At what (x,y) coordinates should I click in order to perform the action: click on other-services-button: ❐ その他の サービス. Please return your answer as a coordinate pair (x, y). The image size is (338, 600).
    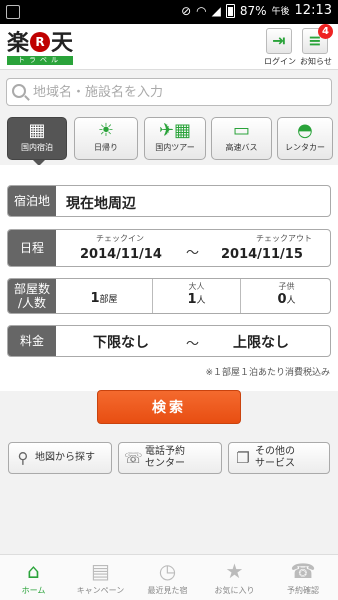
    Looking at the image, I should click on (279, 458).